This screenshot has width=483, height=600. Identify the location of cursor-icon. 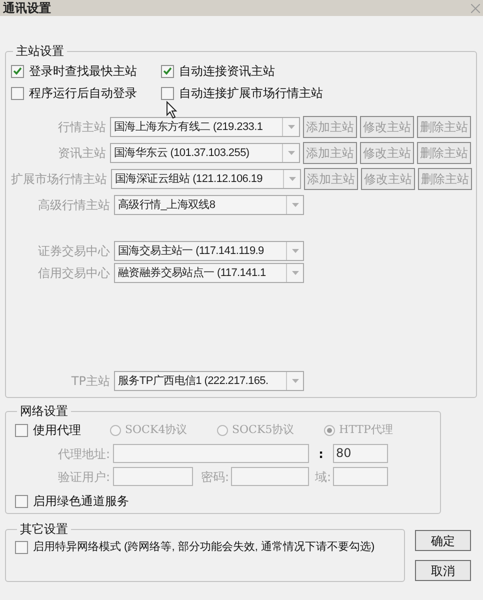
(172, 110).